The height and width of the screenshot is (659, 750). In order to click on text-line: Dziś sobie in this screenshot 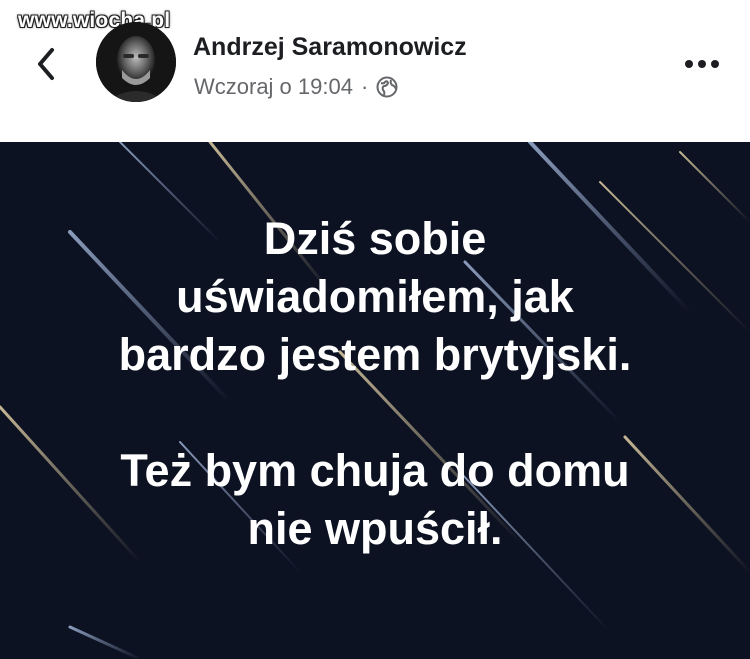, I will do `click(375, 238)`.